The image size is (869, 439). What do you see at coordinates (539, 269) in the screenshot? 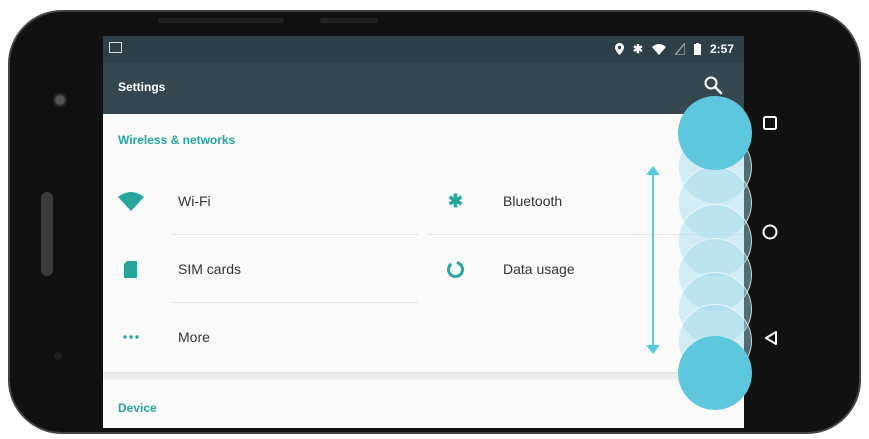
I see `data-usage-label: Data usage` at bounding box center [539, 269].